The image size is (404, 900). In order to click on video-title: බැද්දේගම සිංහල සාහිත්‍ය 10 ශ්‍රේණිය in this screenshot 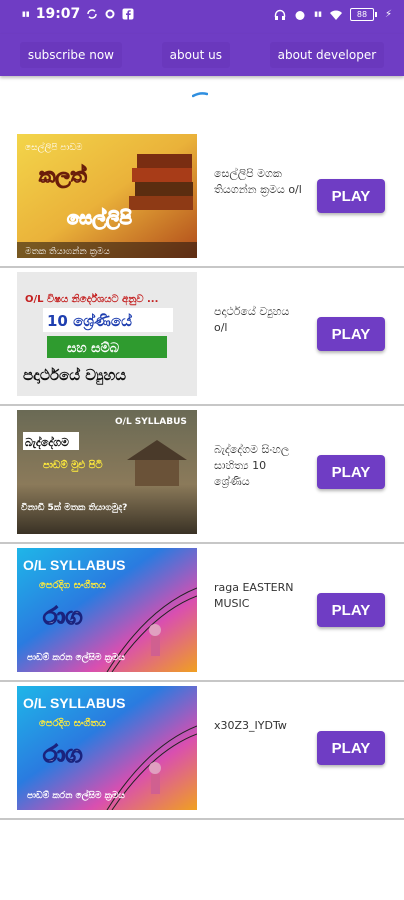, I will do `click(252, 465)`.